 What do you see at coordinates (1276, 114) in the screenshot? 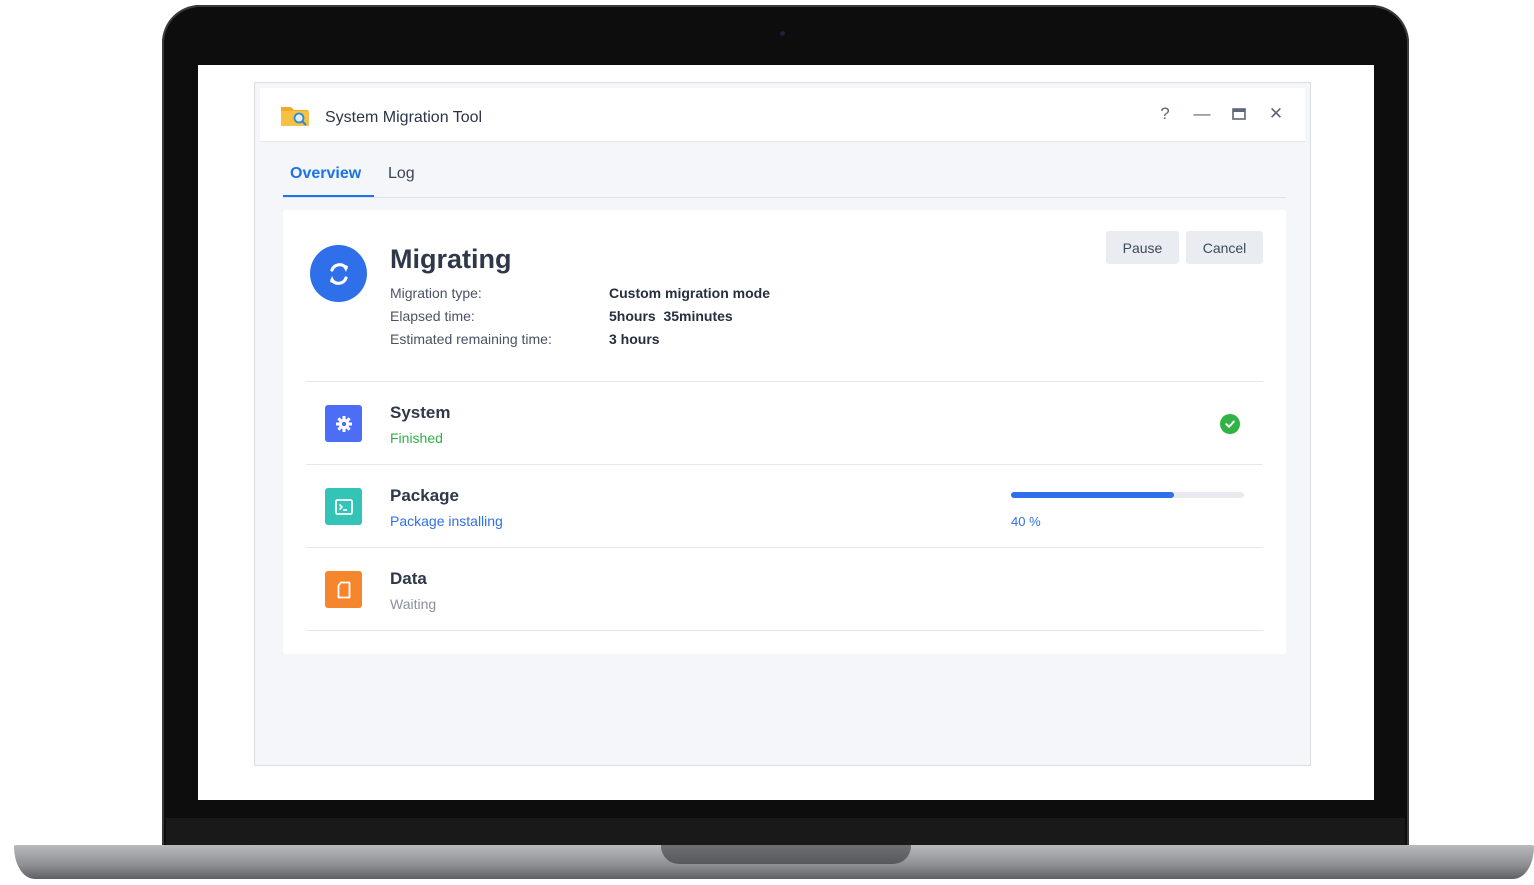
I see `close-icon: ✕` at bounding box center [1276, 114].